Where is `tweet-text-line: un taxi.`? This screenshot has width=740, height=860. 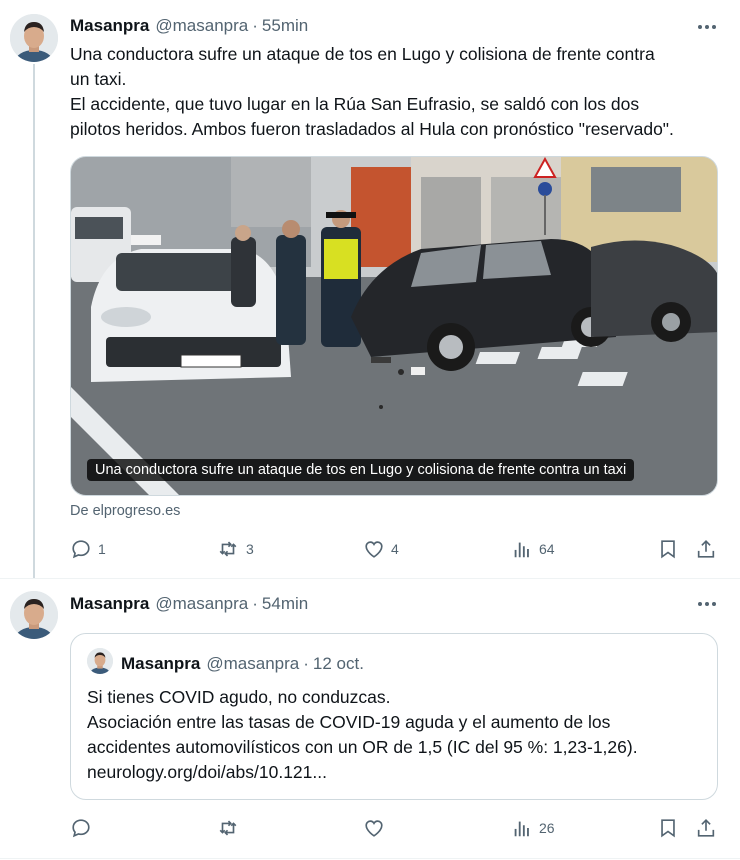
tweet-text-line: un taxi. is located at coordinates (98, 79).